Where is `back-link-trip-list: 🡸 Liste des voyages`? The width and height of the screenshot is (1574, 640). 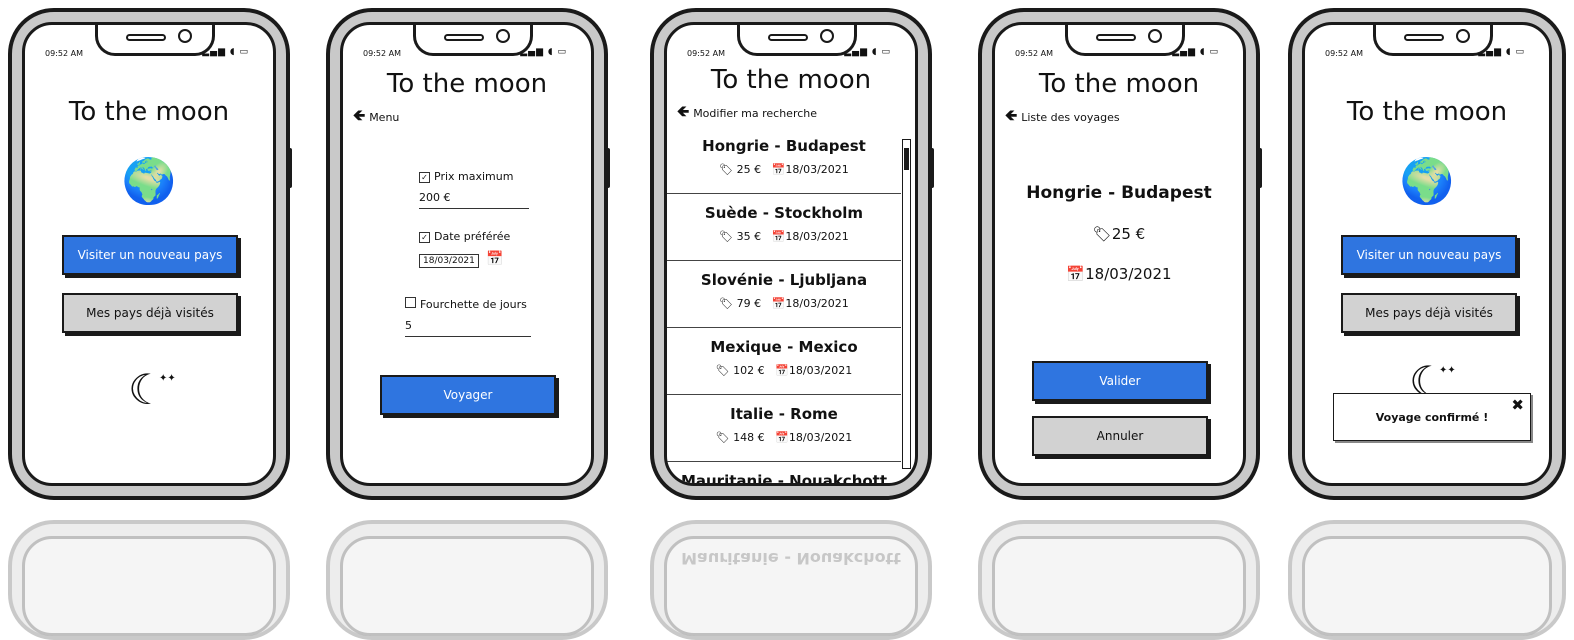 back-link-trip-list: 🡸 Liste des voyages is located at coordinates (1062, 117).